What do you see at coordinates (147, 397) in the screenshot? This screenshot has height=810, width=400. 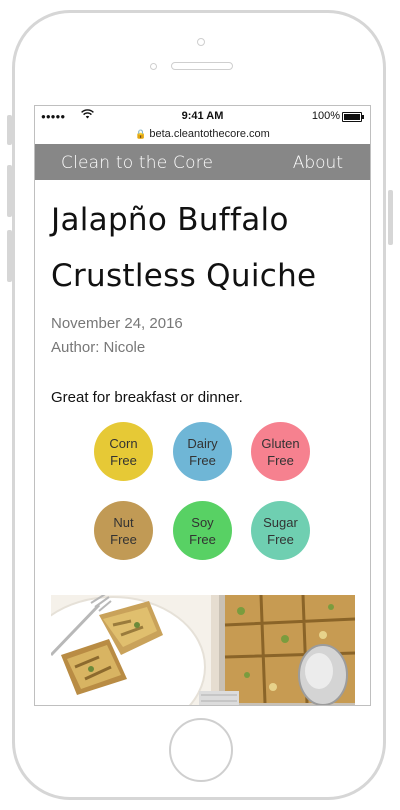 I see `recipe-description: Great for breakfast or dinner.` at bounding box center [147, 397].